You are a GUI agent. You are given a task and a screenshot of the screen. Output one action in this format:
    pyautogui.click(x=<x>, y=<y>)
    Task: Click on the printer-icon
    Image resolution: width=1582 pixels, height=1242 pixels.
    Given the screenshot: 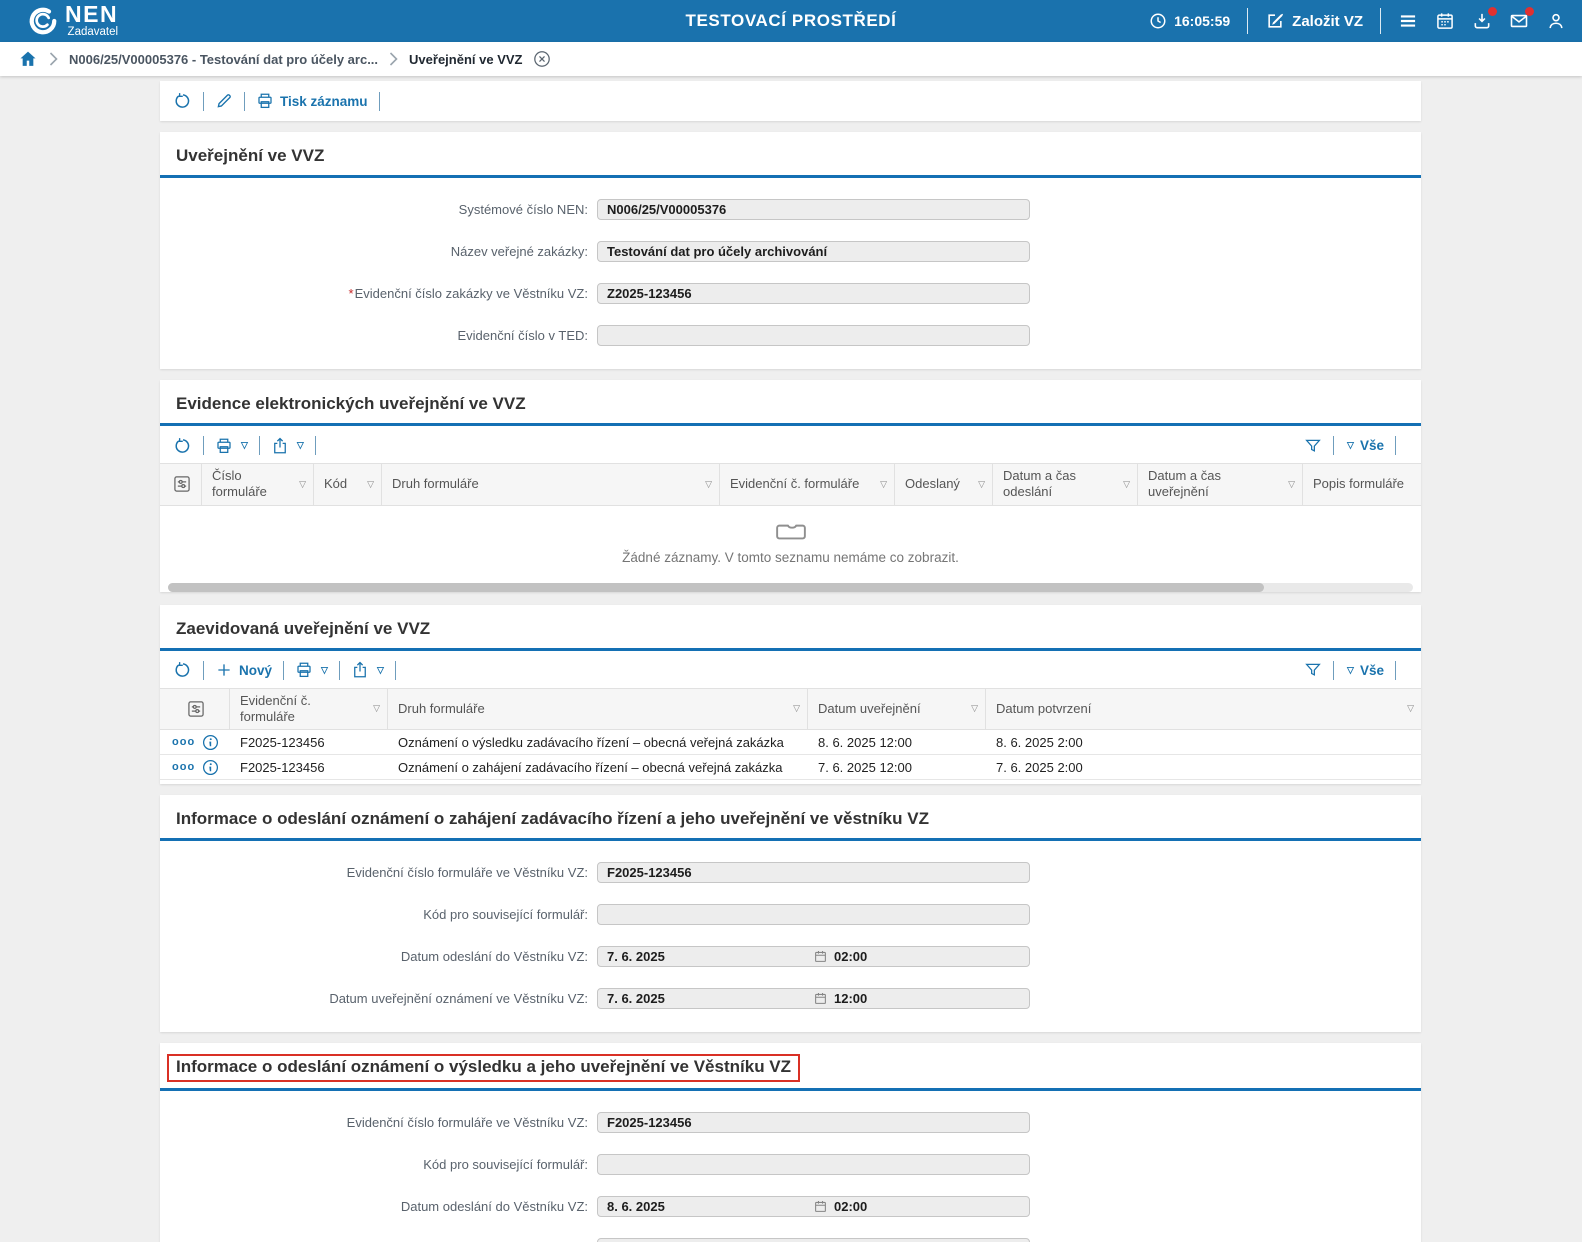 What is the action you would take?
    pyautogui.click(x=224, y=445)
    